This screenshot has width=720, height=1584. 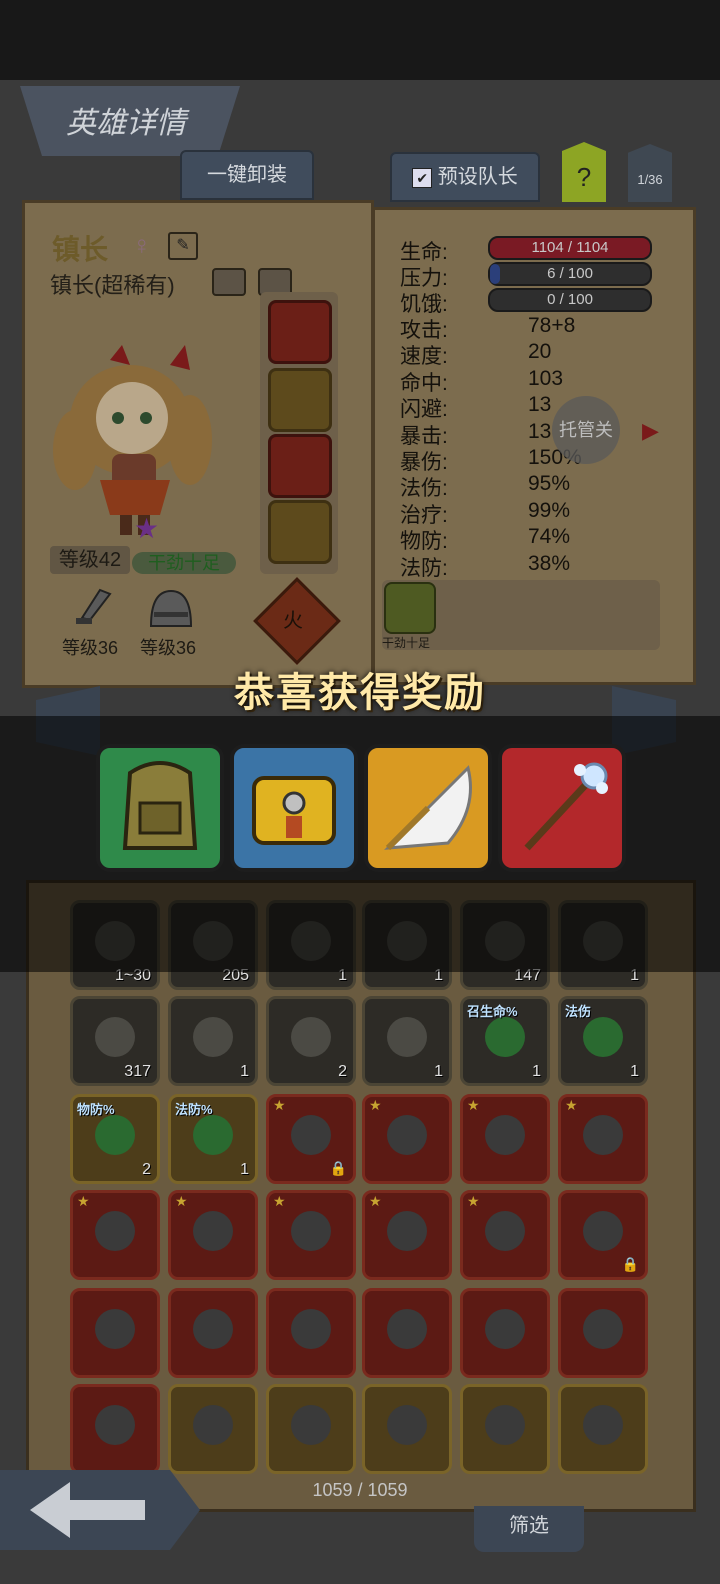 I want to click on inventory-slot: 召生命% 1, so click(x=505, y=1041).